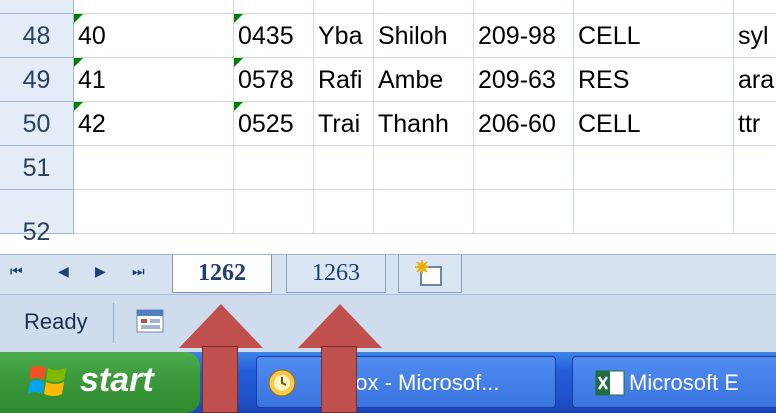 This screenshot has height=413, width=776. What do you see at coordinates (388, 274) in the screenshot?
I see `sheet-tab-bar: ⏮ ◀ ▶ ⏭ 1262 1263` at bounding box center [388, 274].